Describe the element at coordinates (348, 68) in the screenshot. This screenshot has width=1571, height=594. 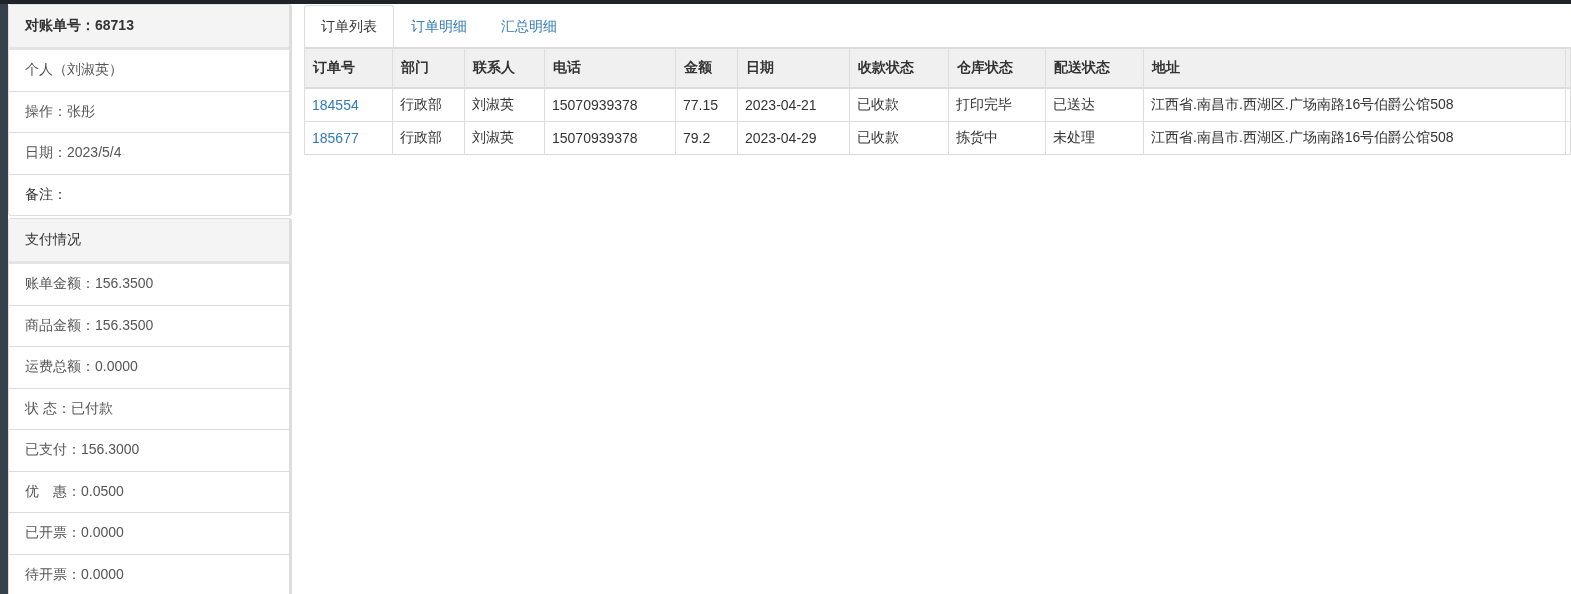
I see `column-header: 订单号` at that location.